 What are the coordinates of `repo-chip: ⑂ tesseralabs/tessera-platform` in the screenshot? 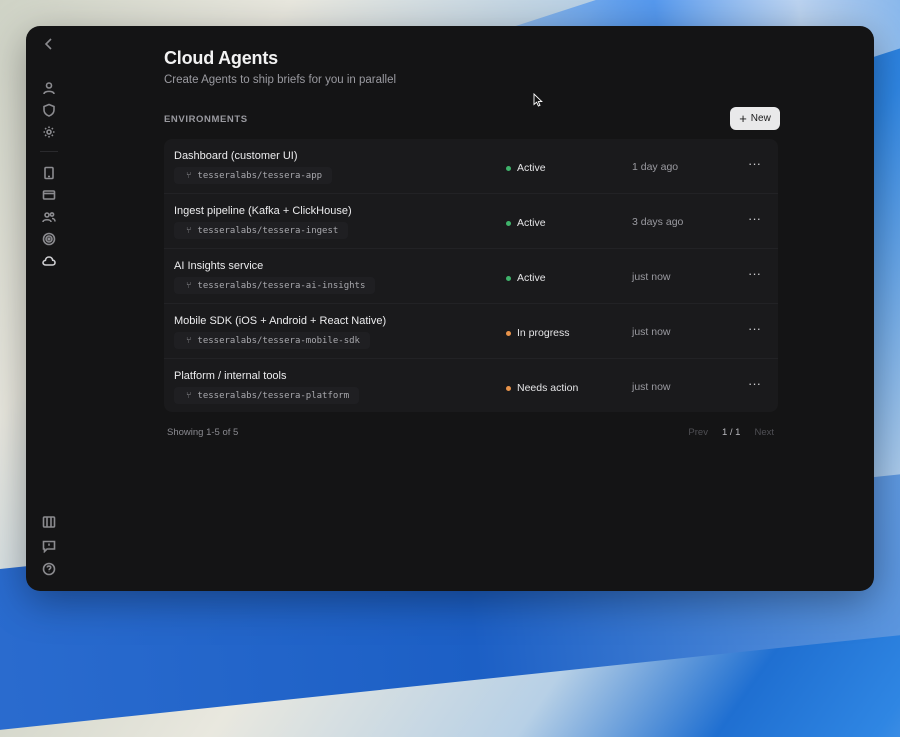 It's located at (267, 395).